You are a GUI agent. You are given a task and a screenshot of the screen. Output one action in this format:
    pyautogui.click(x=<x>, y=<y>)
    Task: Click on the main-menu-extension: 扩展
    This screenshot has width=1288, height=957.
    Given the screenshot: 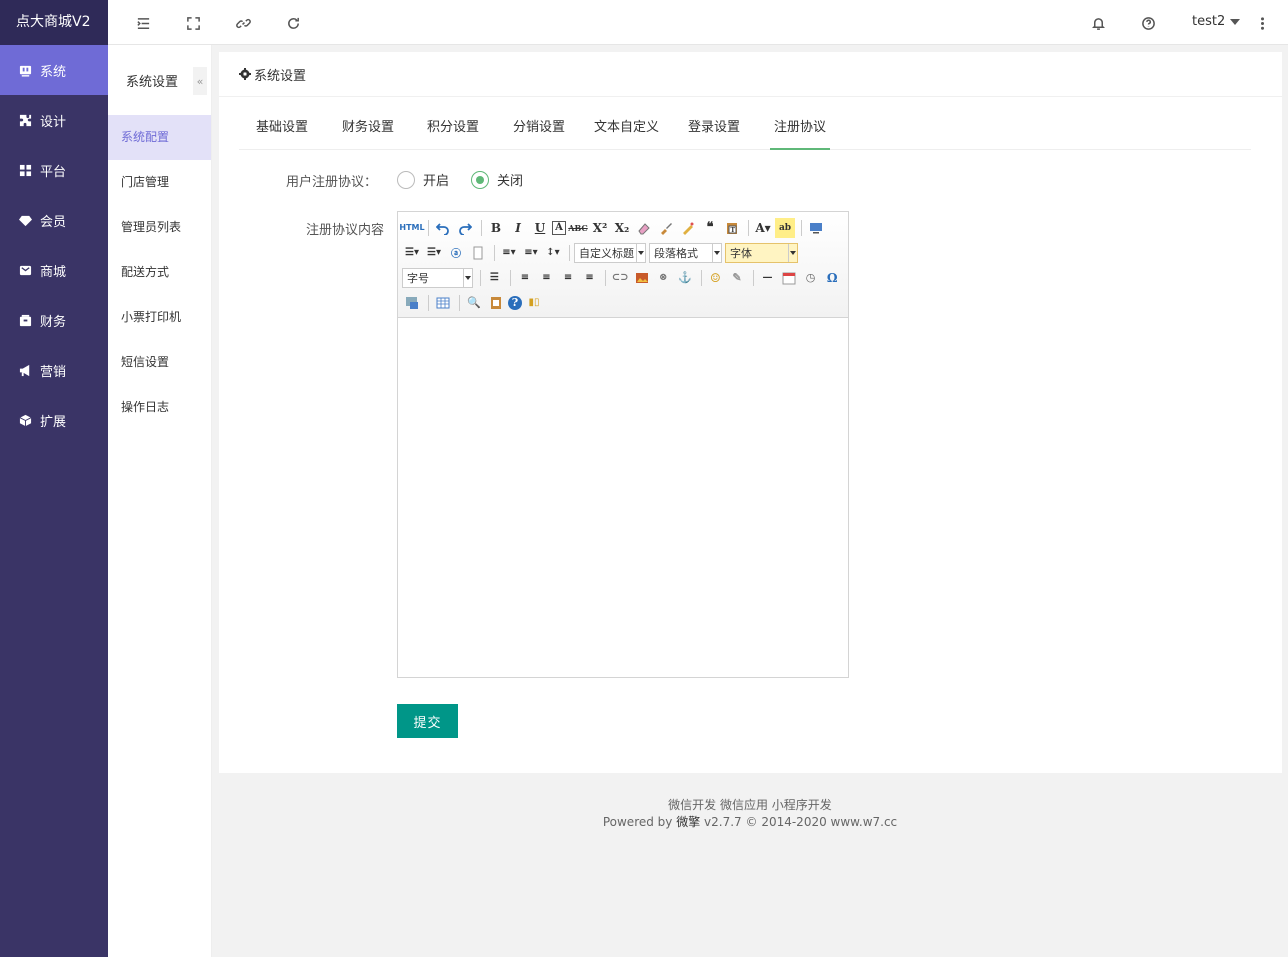 What is the action you would take?
    pyautogui.click(x=54, y=420)
    